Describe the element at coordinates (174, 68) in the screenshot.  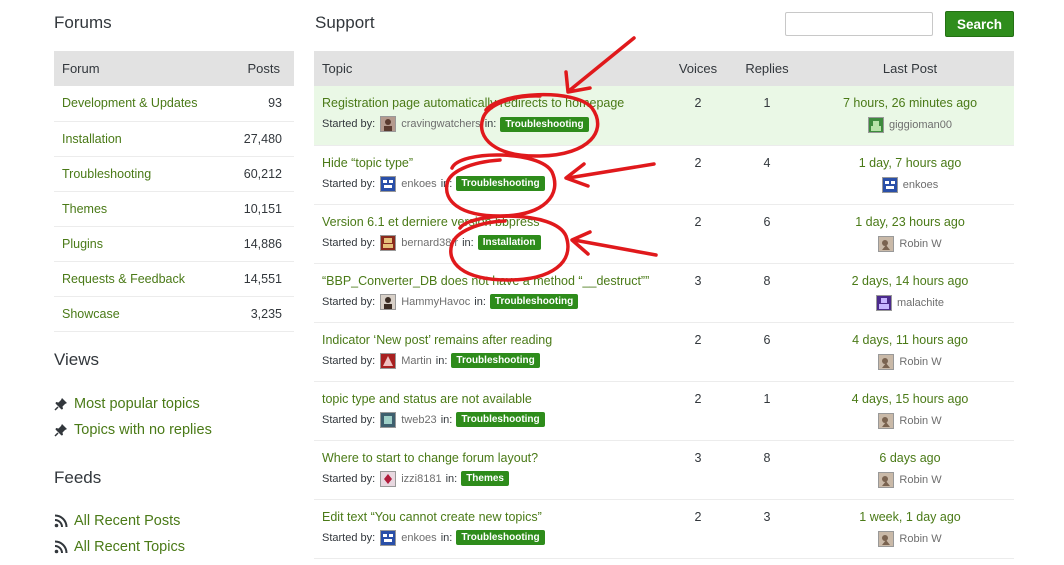
I see `forum-table-header: Forum Posts` at that location.